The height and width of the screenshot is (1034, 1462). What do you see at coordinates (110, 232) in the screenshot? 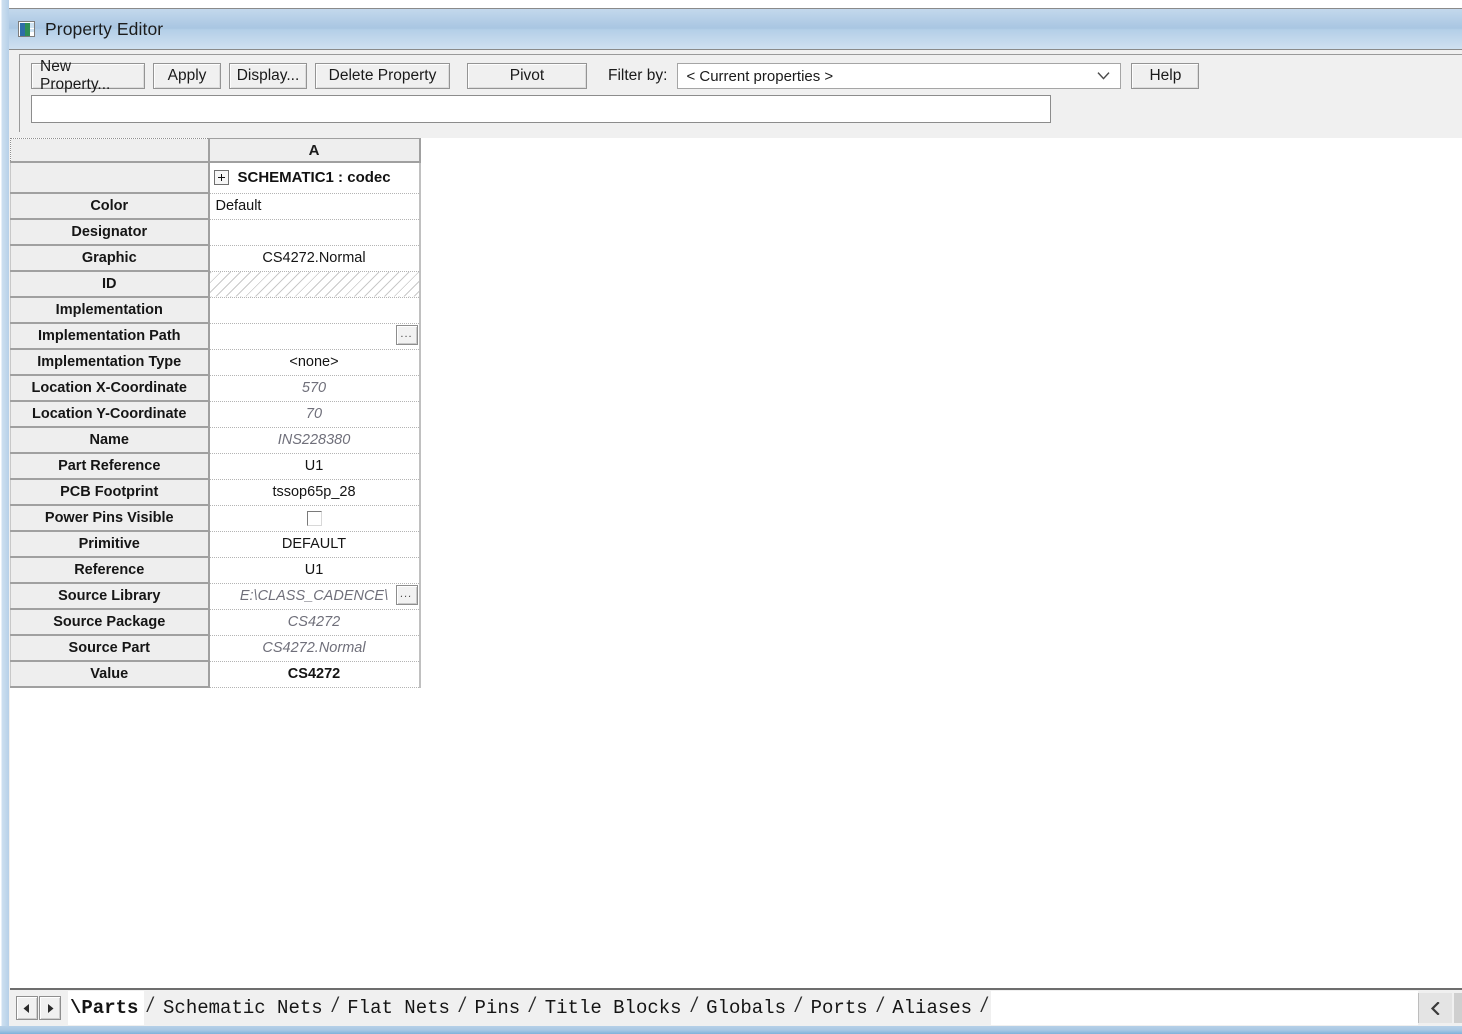
I see `property-name-cell: Designator` at bounding box center [110, 232].